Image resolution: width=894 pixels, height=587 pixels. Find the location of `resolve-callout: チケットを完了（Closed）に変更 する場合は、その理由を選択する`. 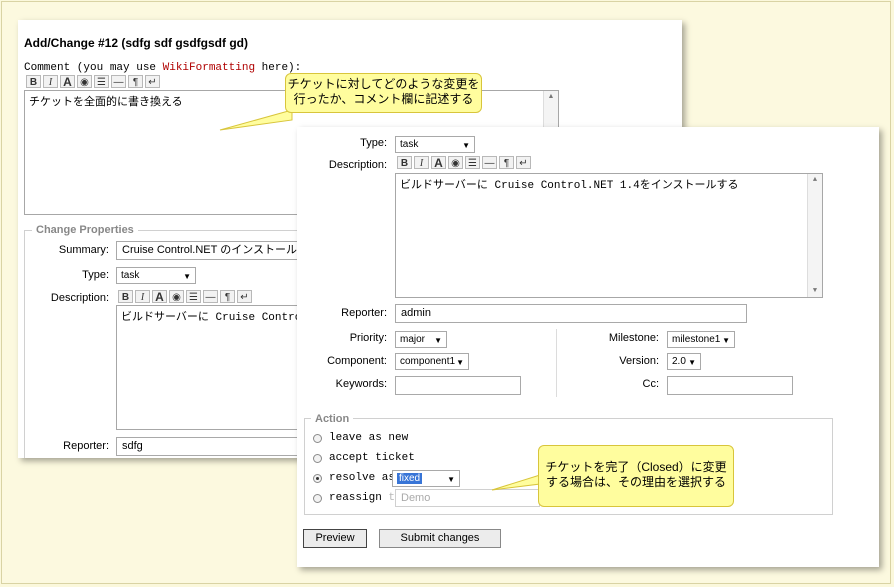

resolve-callout: チケットを完了（Closed）に変更 する場合は、その理由を選択する is located at coordinates (636, 476).